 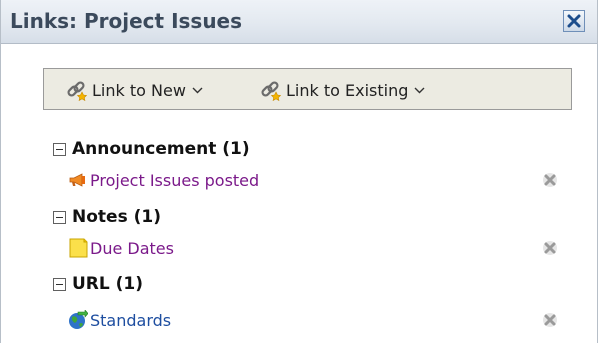 I want to click on section-notes: Notes (1), so click(x=107, y=217).